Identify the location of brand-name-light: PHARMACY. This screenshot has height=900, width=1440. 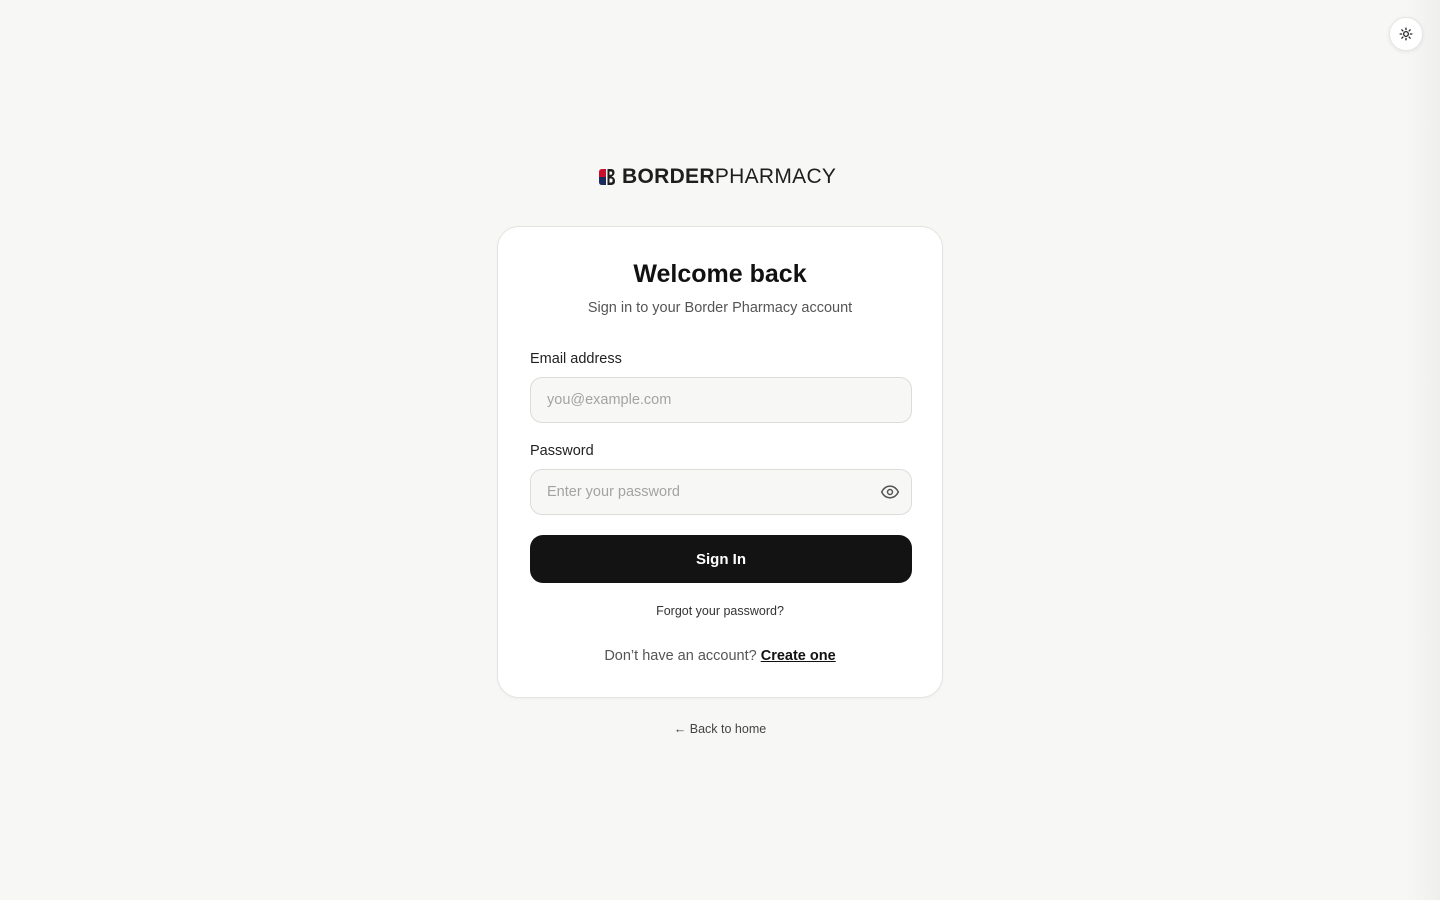
(775, 176).